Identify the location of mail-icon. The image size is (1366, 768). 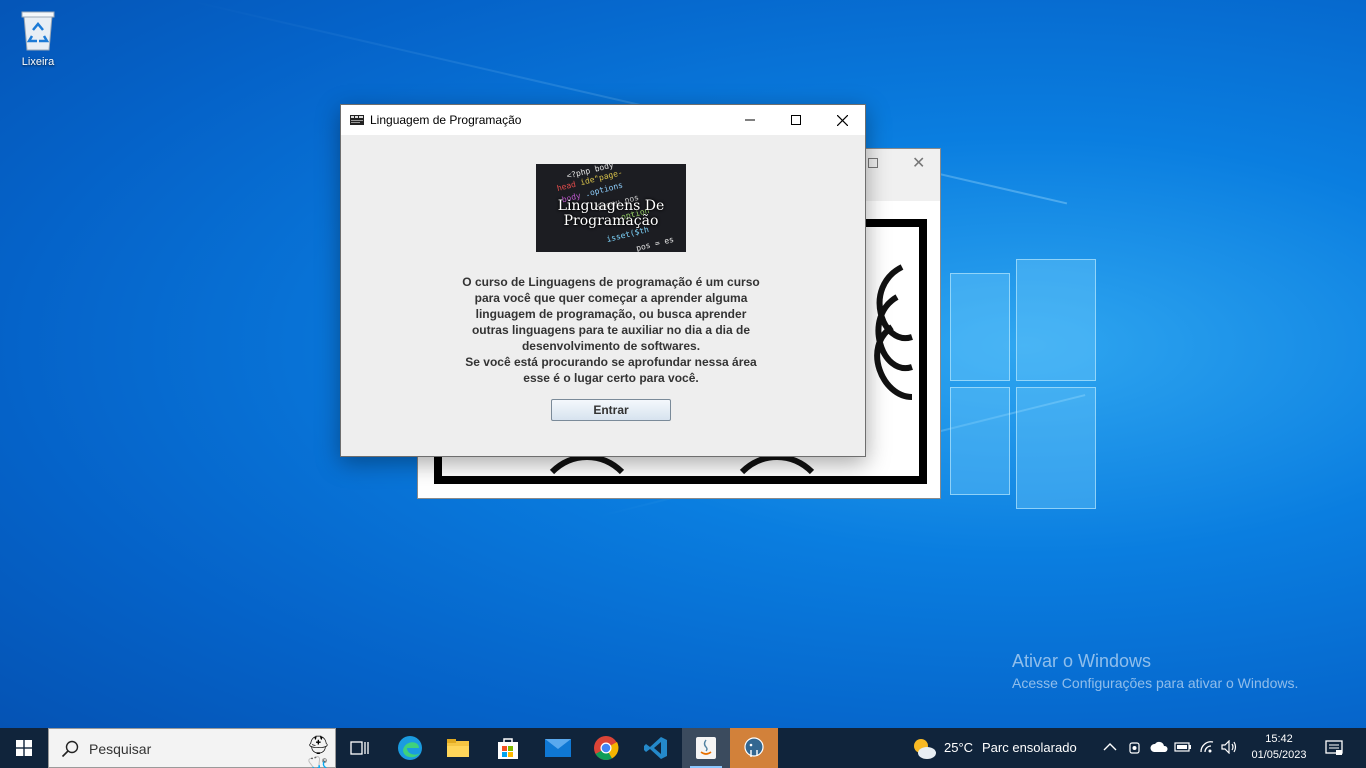
(558, 748).